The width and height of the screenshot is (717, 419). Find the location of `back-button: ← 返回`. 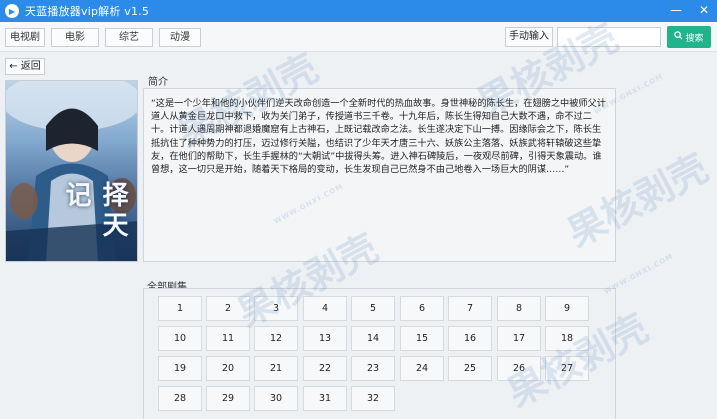

back-button: ← 返回 is located at coordinates (25, 66).